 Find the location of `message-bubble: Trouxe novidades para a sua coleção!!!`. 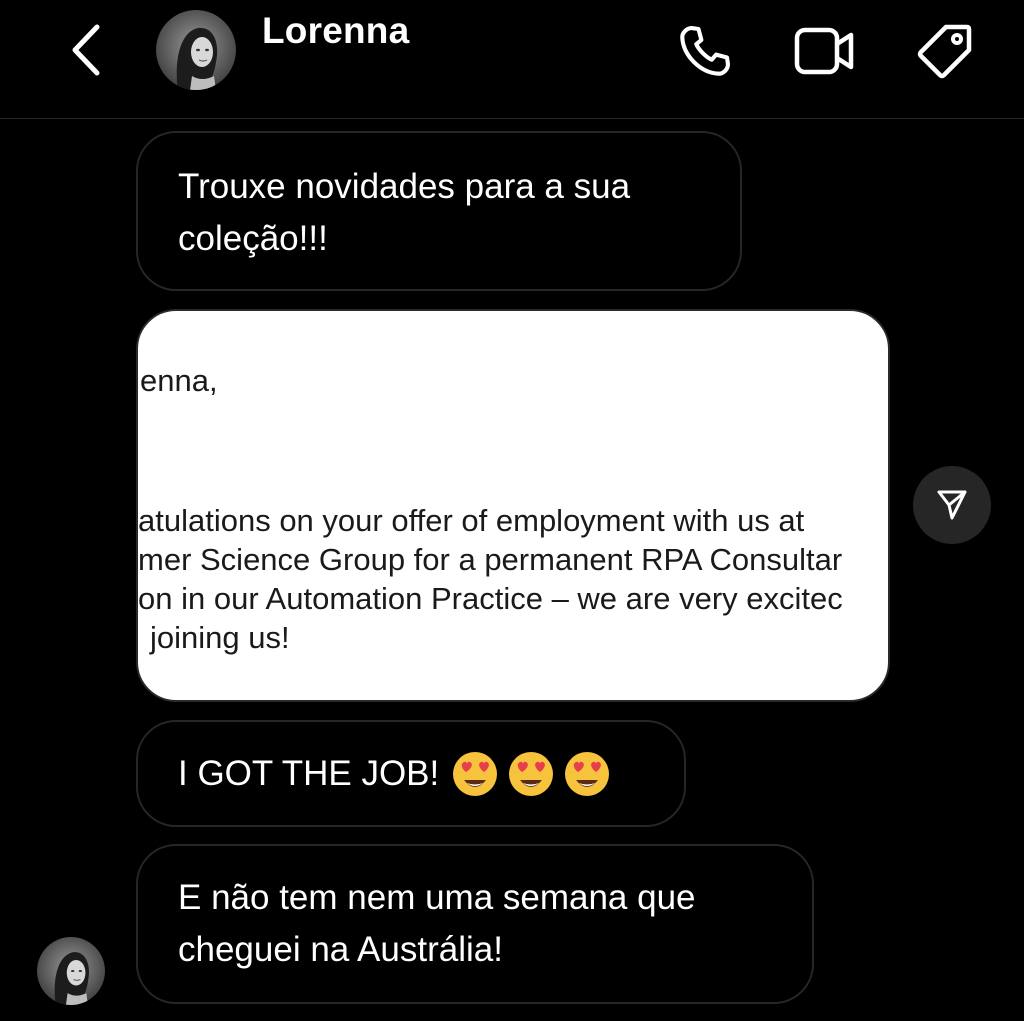

message-bubble: Trouxe novidades para a sua coleção!!! is located at coordinates (439, 211).